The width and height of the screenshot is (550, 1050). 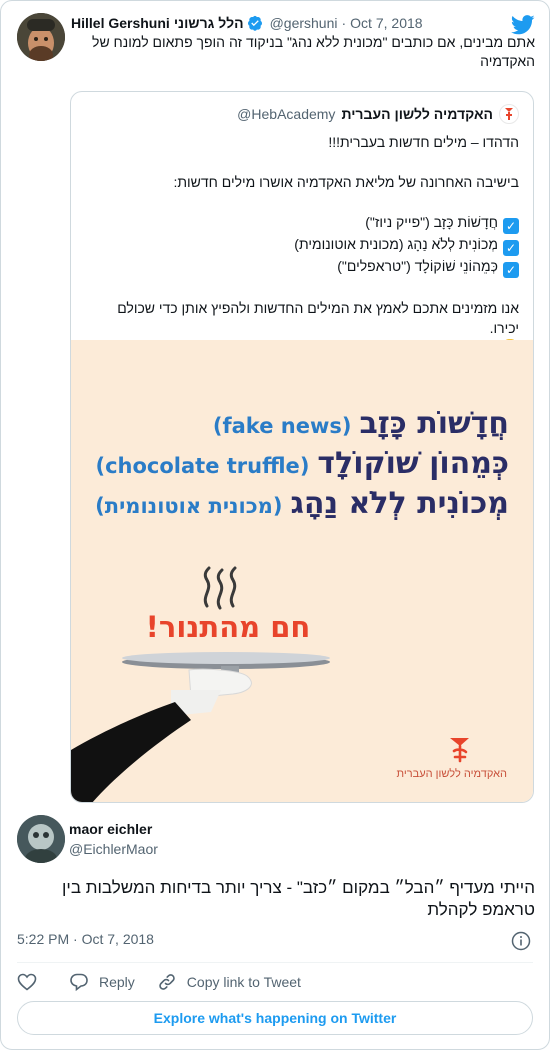 What do you see at coordinates (302, 223) in the screenshot?
I see `quoted-item: ✓חֲדָשׁוֹת כָּזָב ("פייק ניוז")` at bounding box center [302, 223].